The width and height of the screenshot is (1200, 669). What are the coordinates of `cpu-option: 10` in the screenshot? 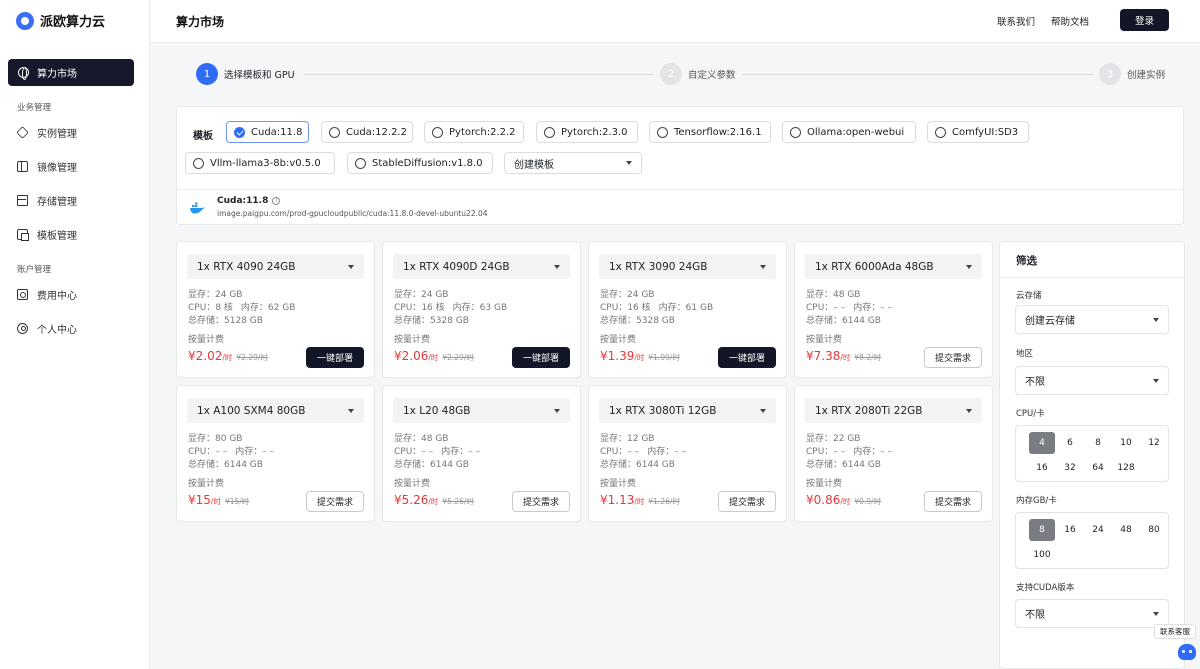 It's located at (1126, 443).